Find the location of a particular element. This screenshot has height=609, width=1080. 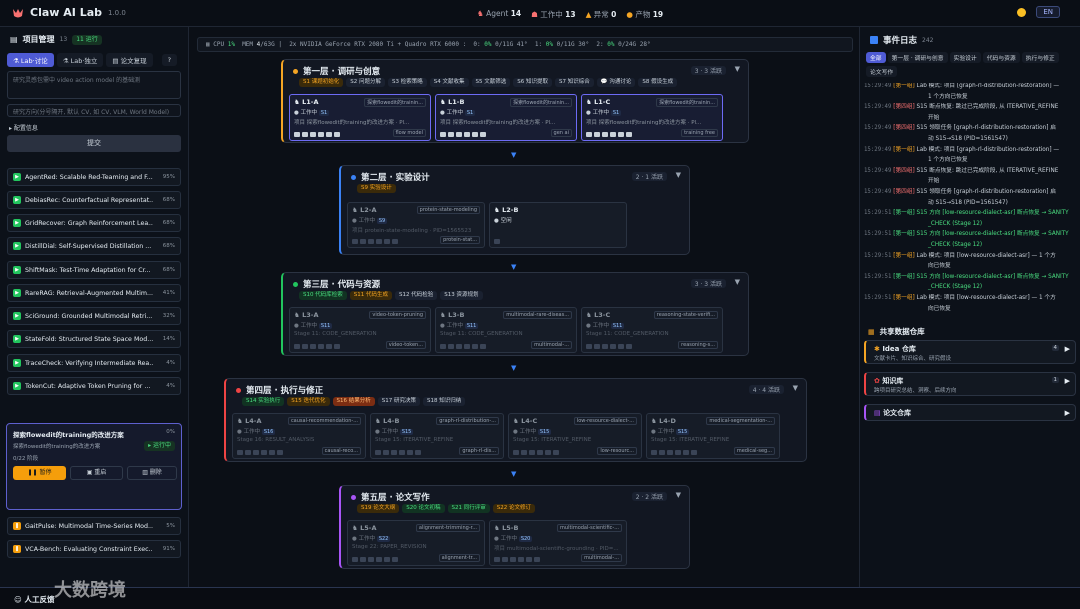

filter-tab: 代码与资源 is located at coordinates (1001, 57).